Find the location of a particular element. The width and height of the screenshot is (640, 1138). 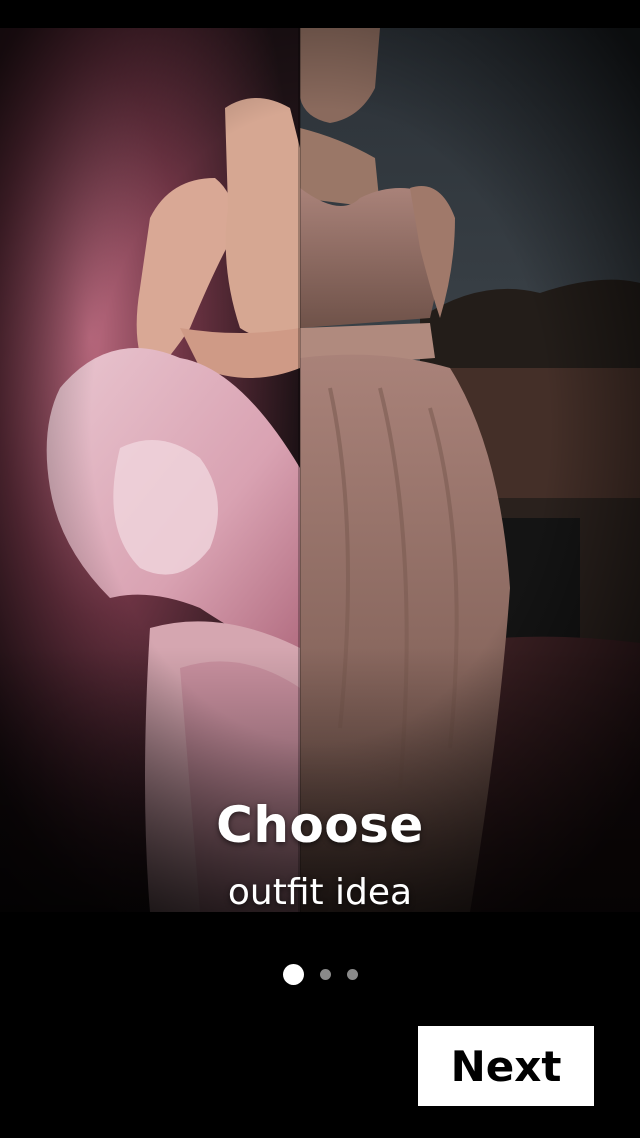

slide-title: Choose is located at coordinates (320, 825).